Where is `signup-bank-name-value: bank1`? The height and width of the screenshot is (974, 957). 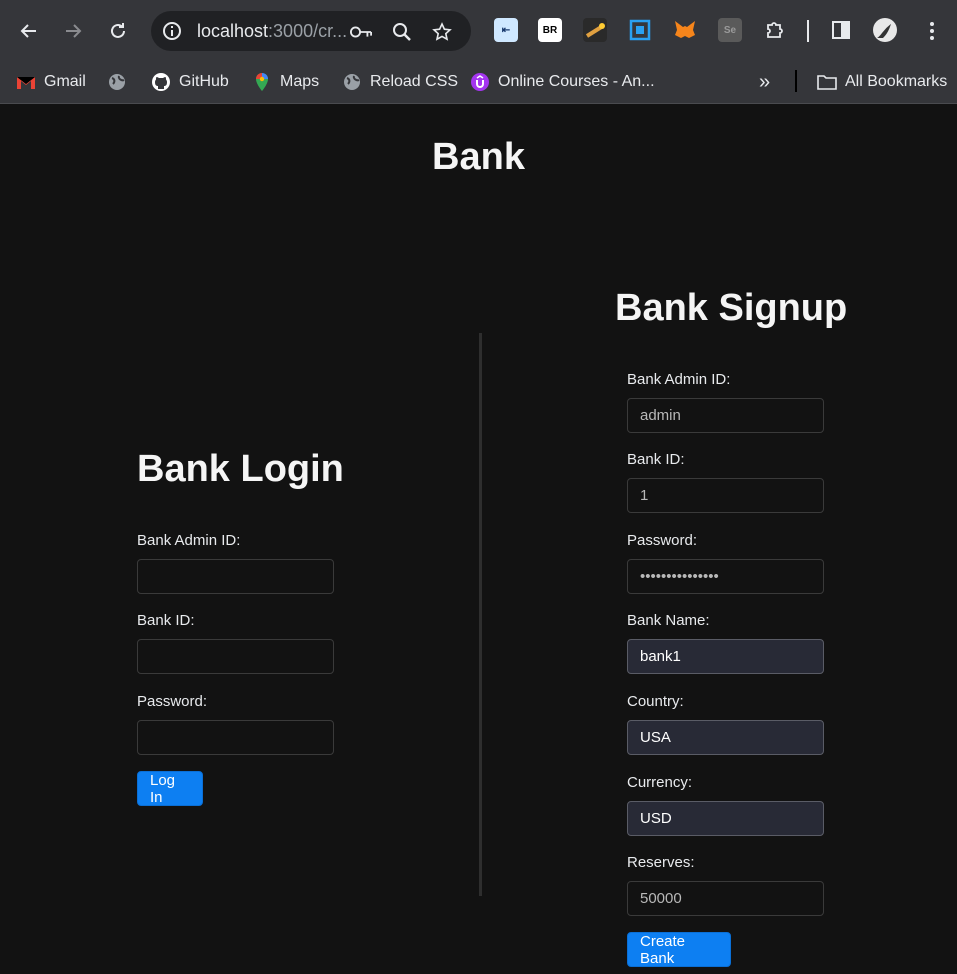 signup-bank-name-value: bank1 is located at coordinates (660, 656).